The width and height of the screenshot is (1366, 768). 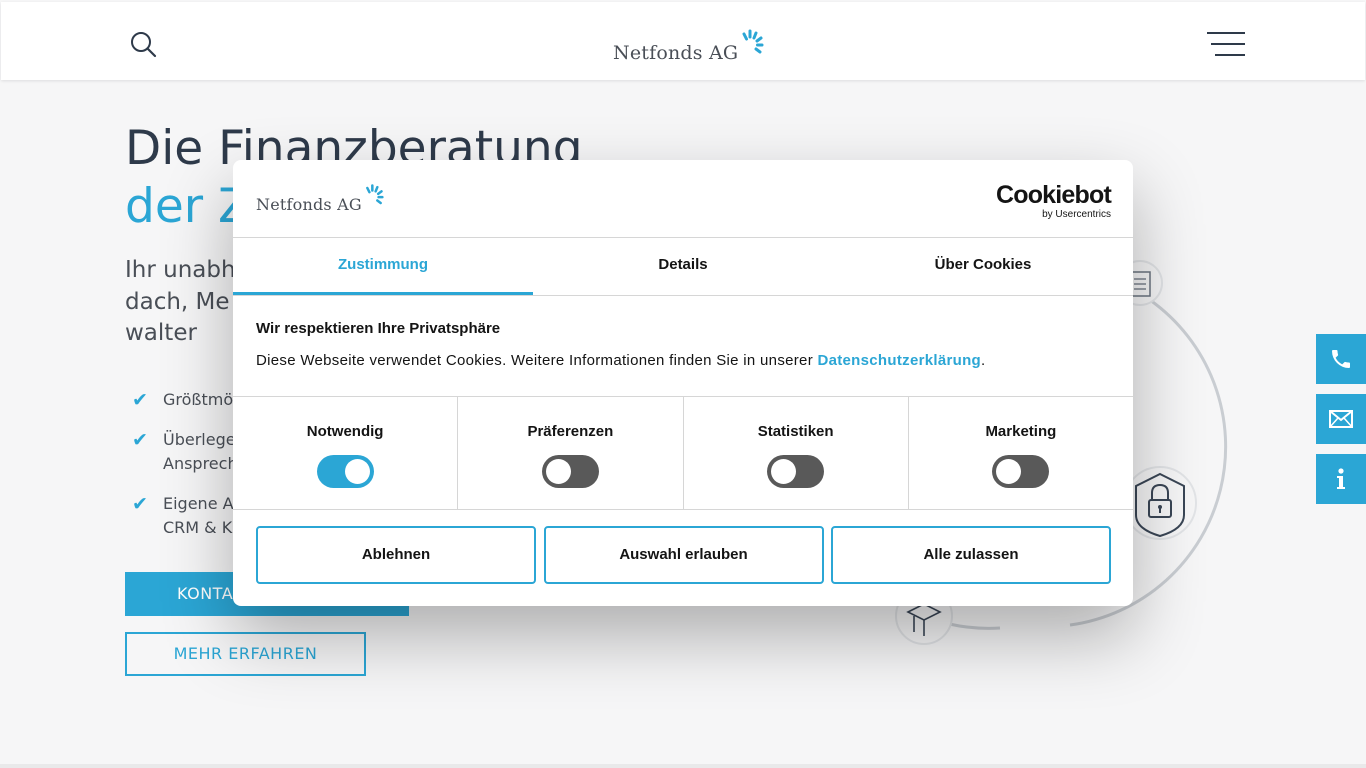 I want to click on category-marketing: Marketing, so click(x=1021, y=453).